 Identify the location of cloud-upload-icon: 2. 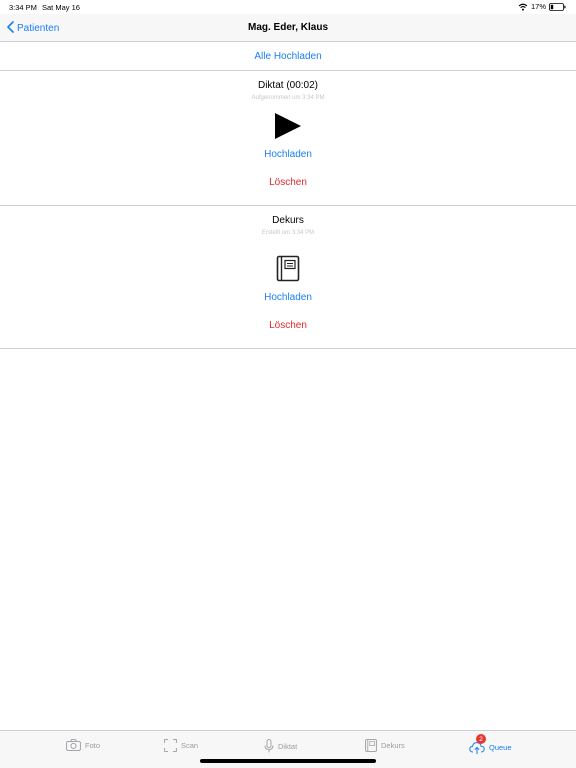
(477, 744).